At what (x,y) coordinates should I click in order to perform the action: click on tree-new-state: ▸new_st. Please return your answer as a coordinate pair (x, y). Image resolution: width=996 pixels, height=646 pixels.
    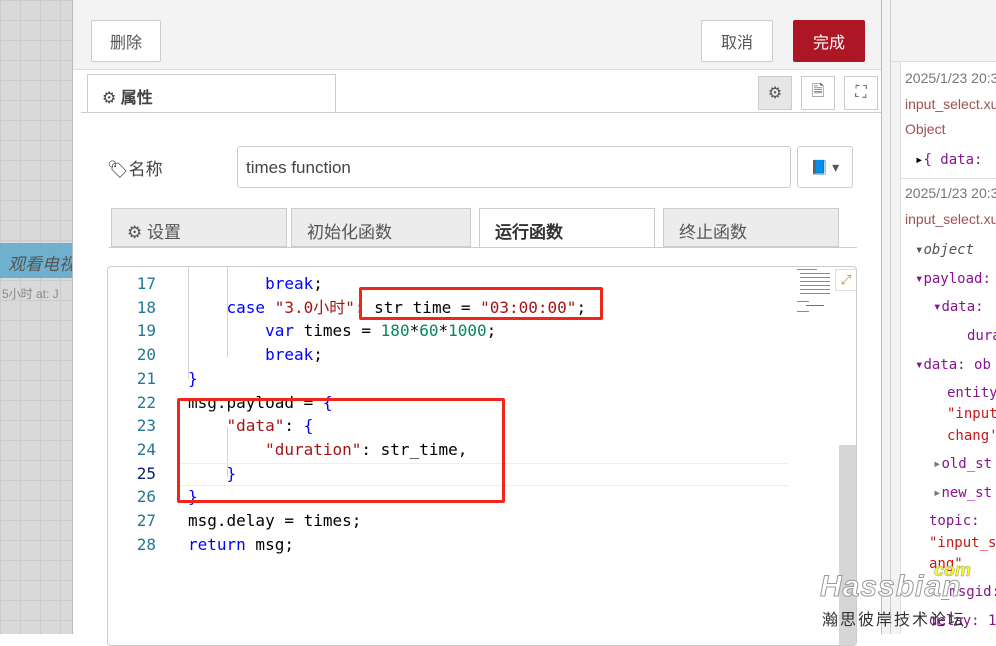
    Looking at the image, I should click on (962, 493).